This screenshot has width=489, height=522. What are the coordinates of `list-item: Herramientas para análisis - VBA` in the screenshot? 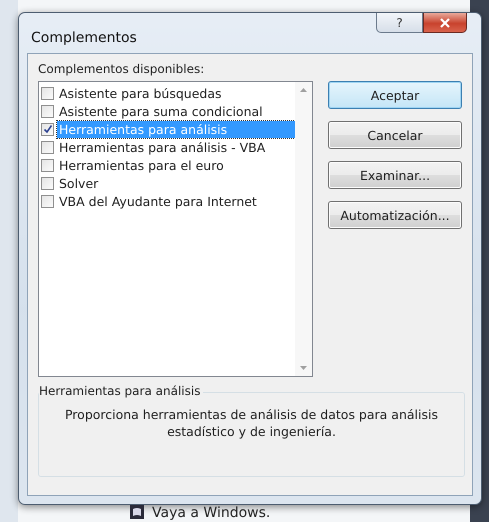 It's located at (176, 147).